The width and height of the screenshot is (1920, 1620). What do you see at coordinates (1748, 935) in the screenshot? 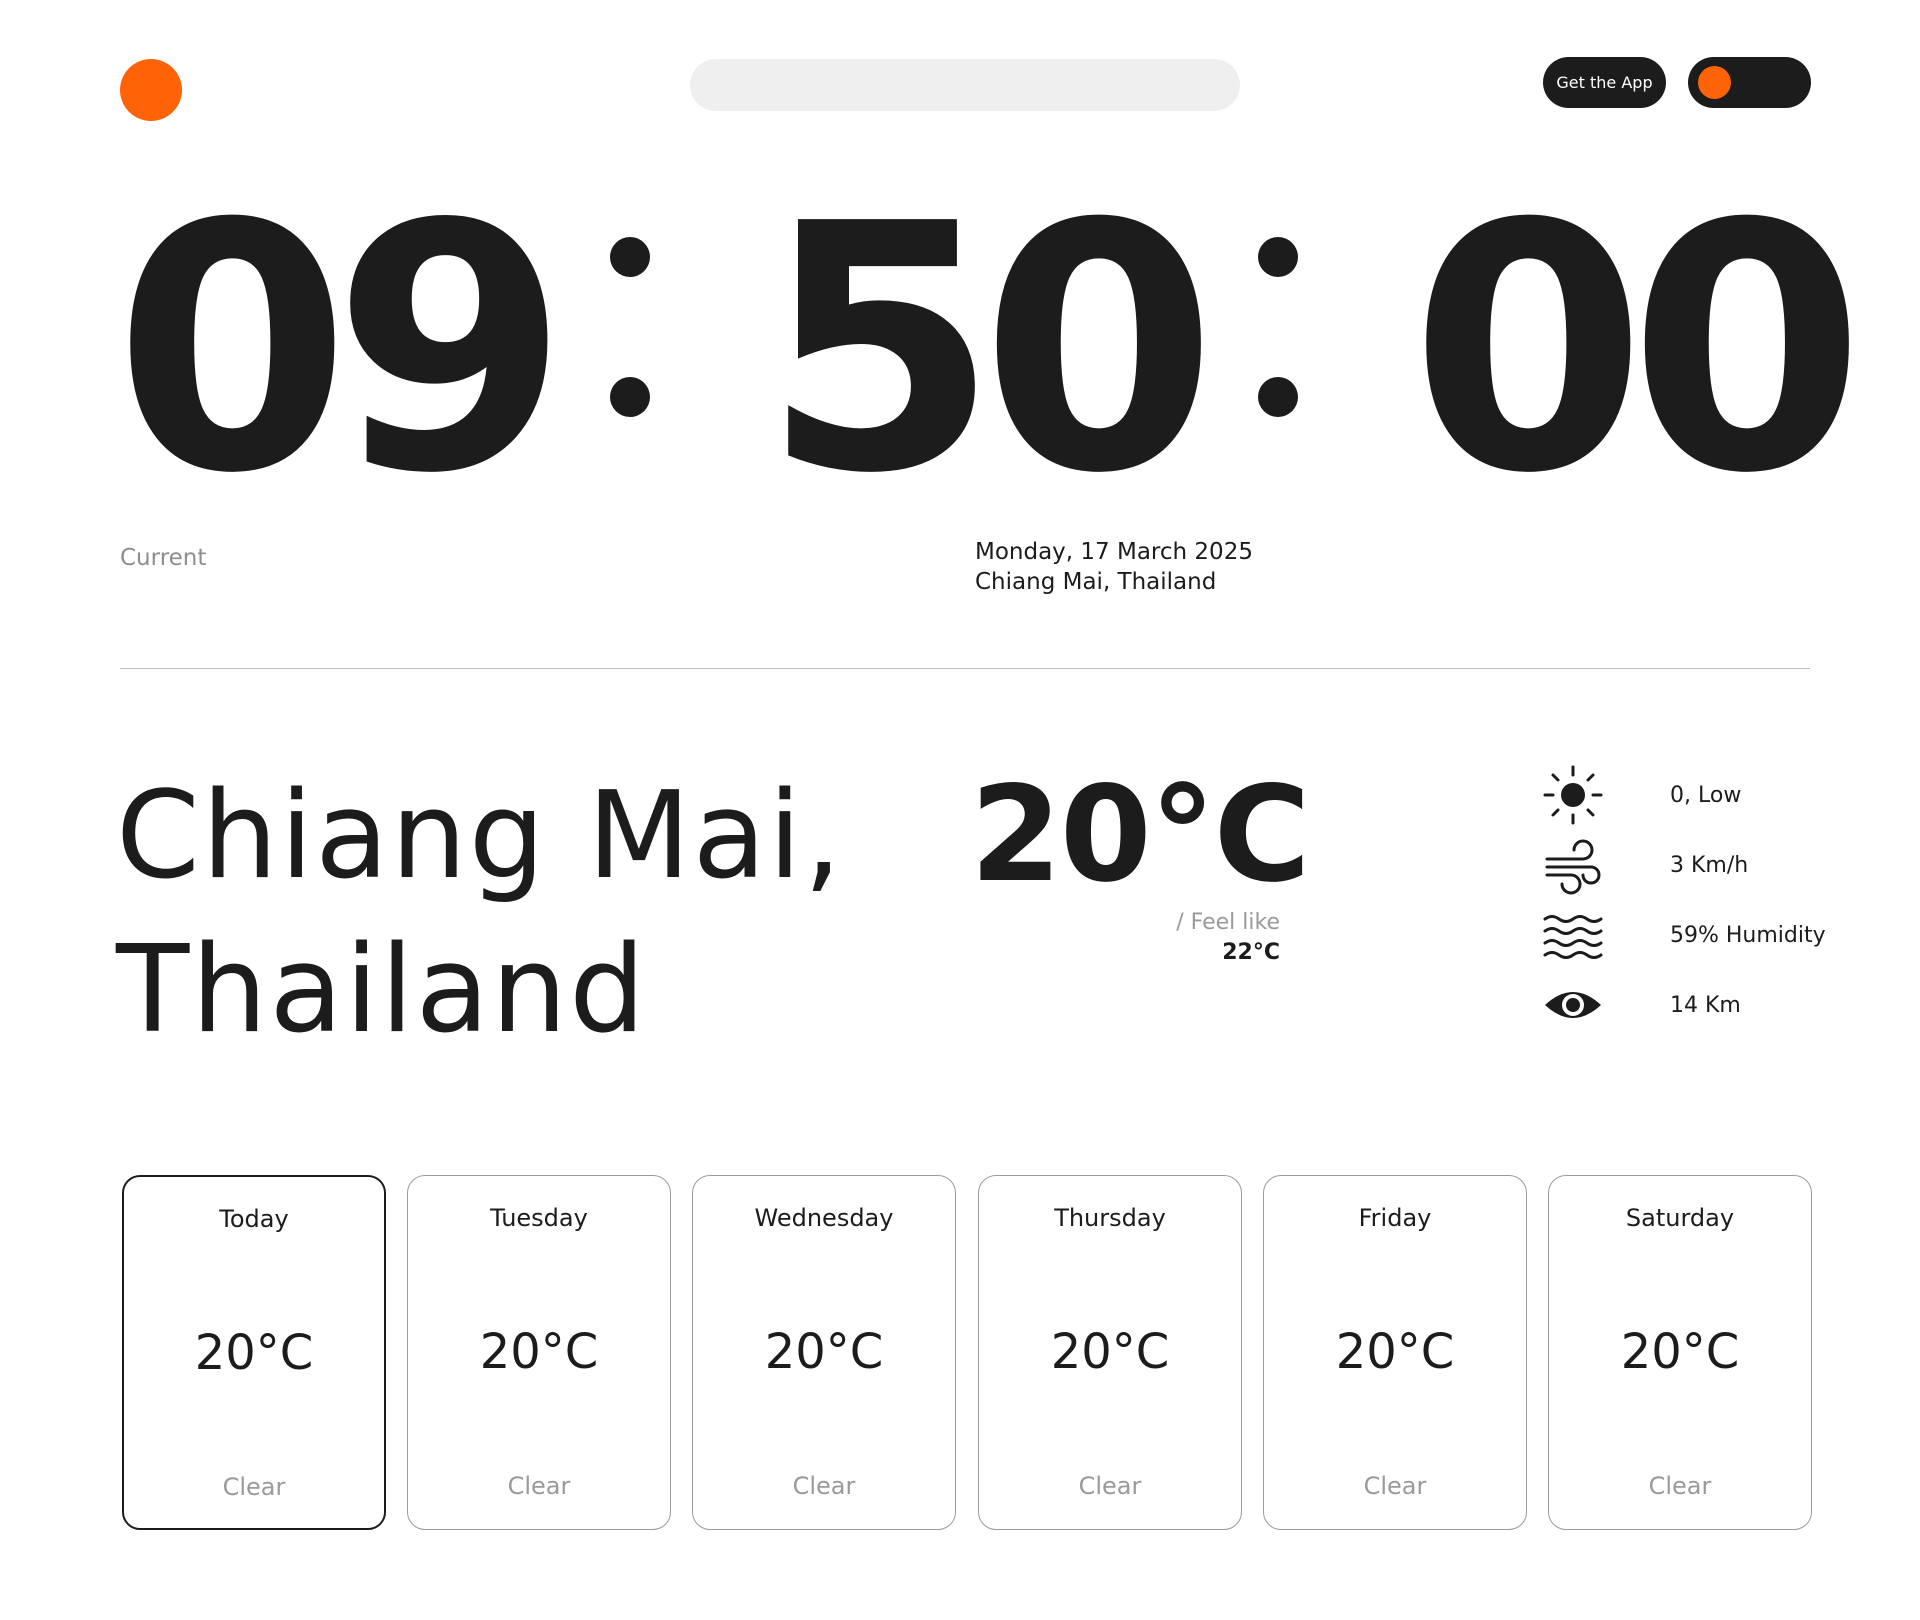
I see `humidity-value: 59% Humidity` at bounding box center [1748, 935].